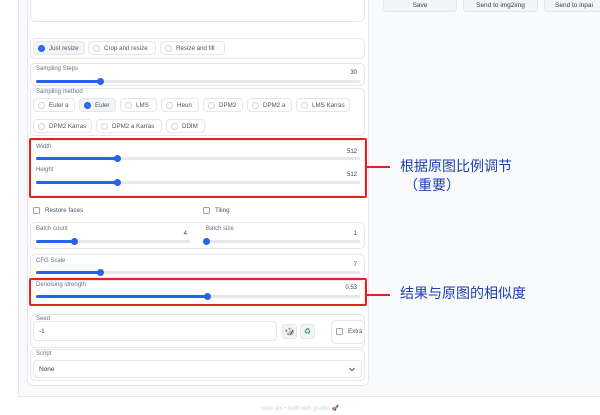 This screenshot has height=415, width=600. Describe the element at coordinates (113, 241) in the screenshot. I see `batch-count-slider` at that location.